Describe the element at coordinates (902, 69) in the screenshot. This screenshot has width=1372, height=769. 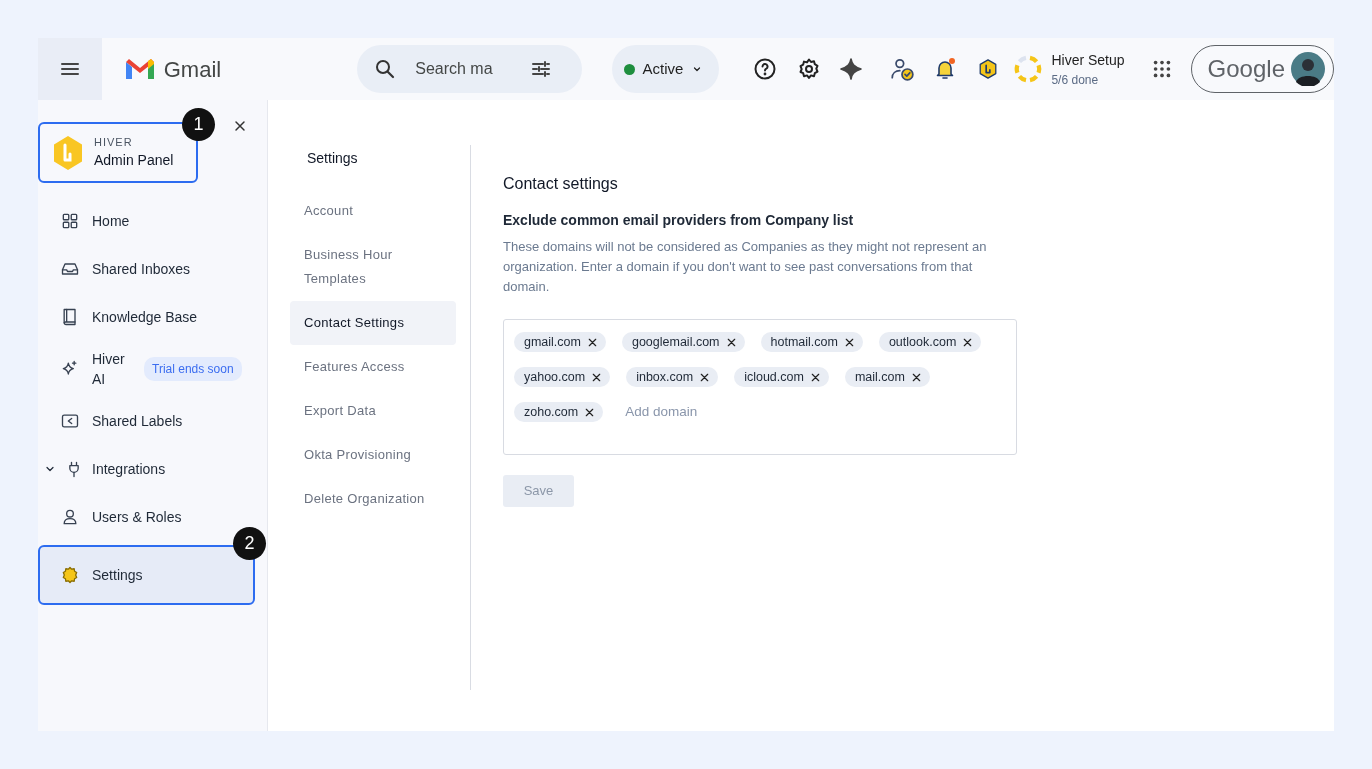
I see `user-check-icon` at that location.